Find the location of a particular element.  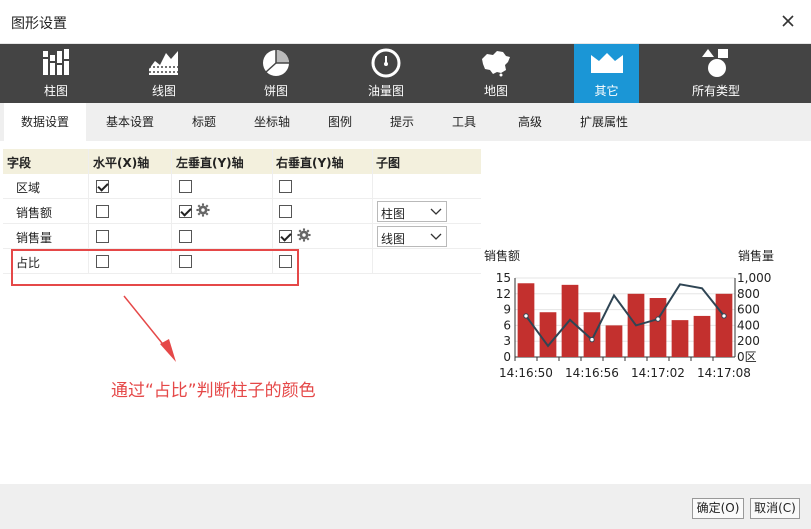

chart-type-pie-chart: 饼图 is located at coordinates (276, 73).